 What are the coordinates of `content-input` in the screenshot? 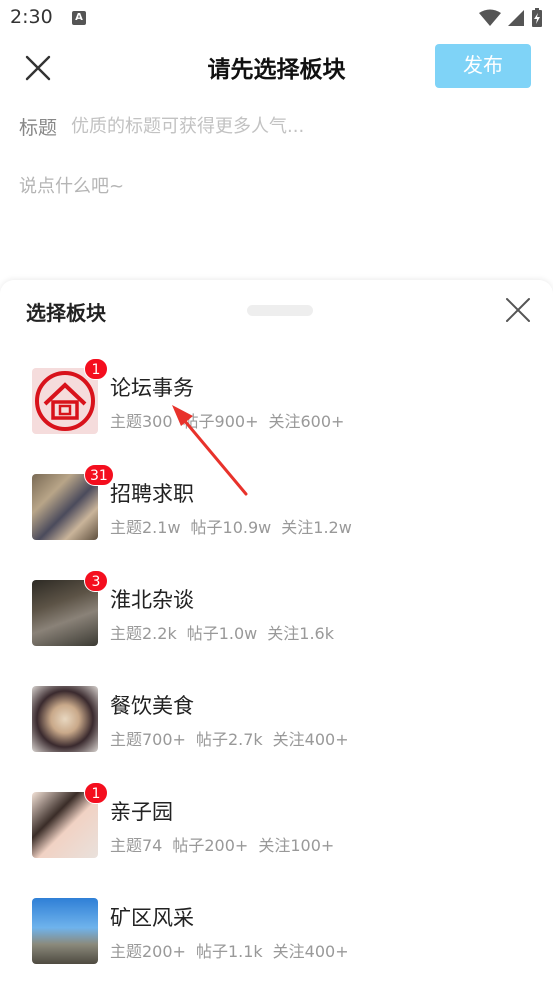 It's located at (276, 212).